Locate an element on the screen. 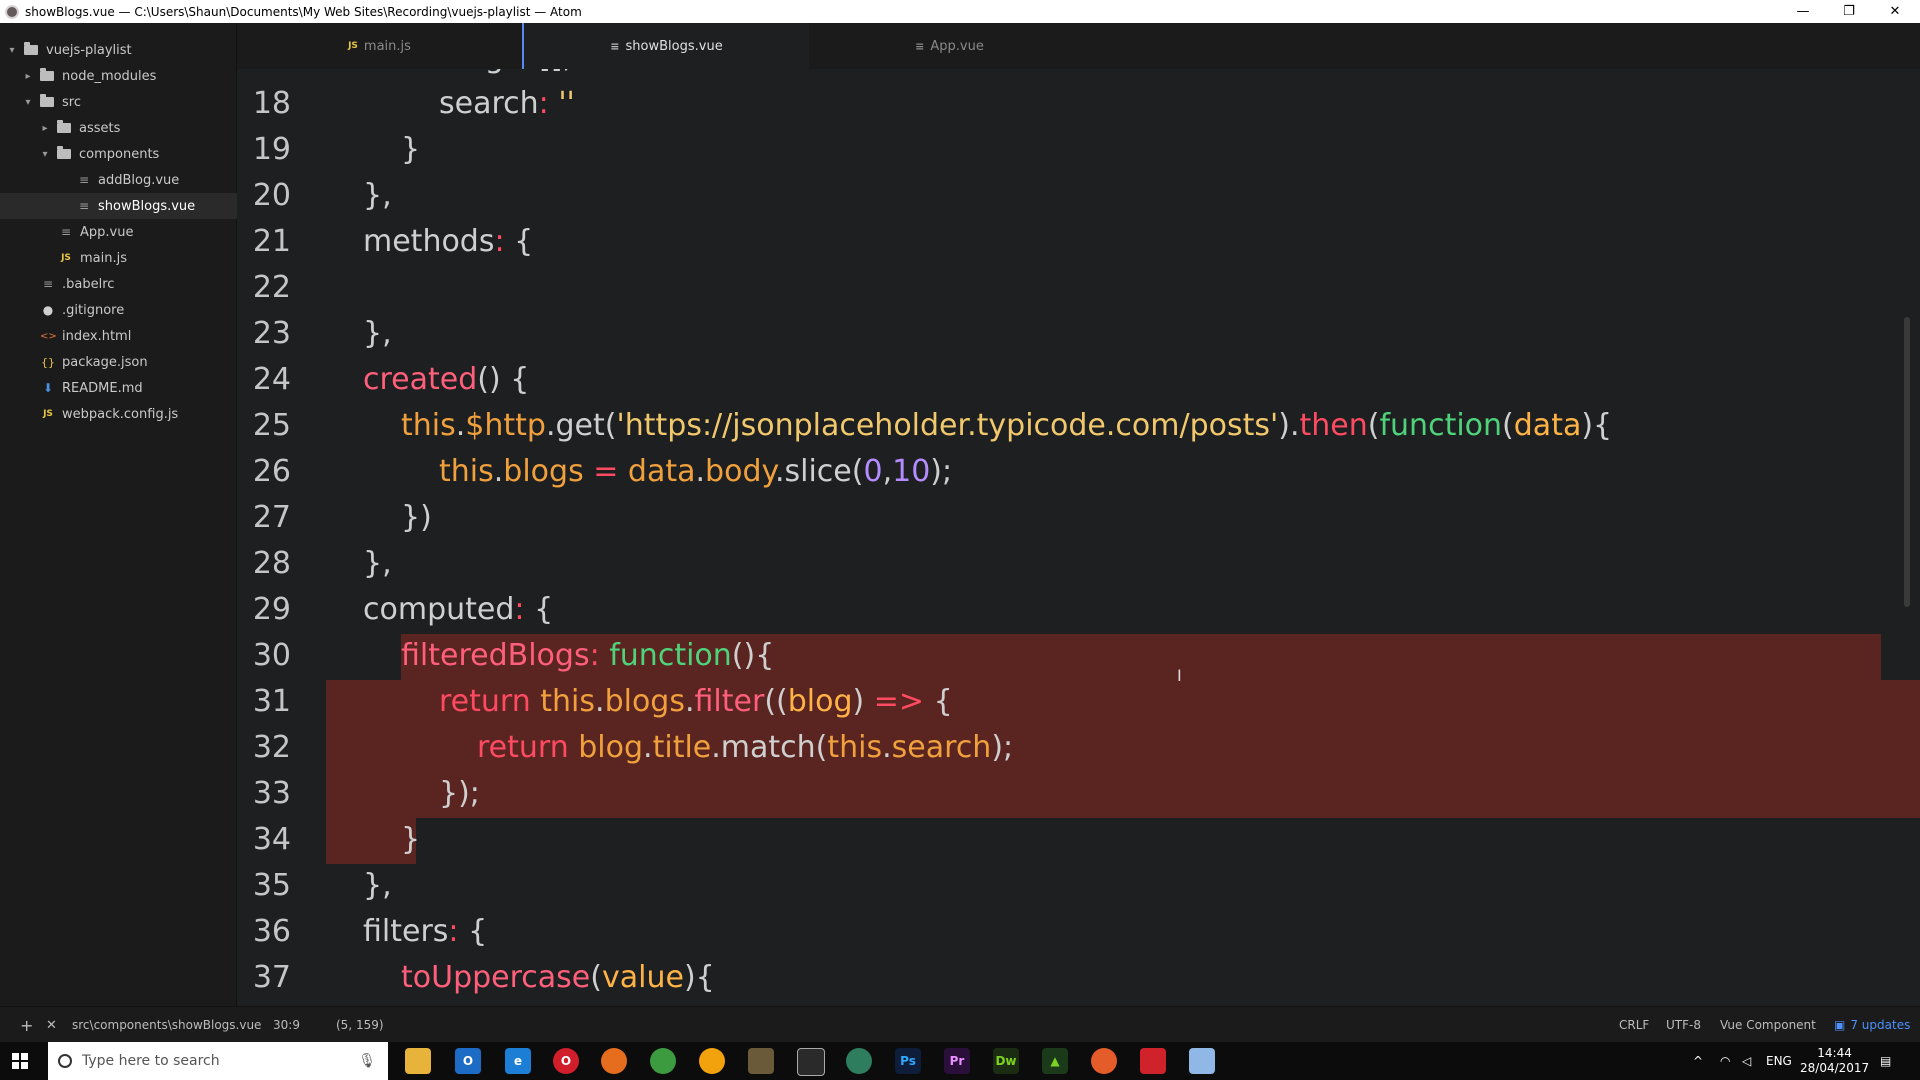 This screenshot has height=1080, width=1920. minimize-button: — is located at coordinates (1803, 11).